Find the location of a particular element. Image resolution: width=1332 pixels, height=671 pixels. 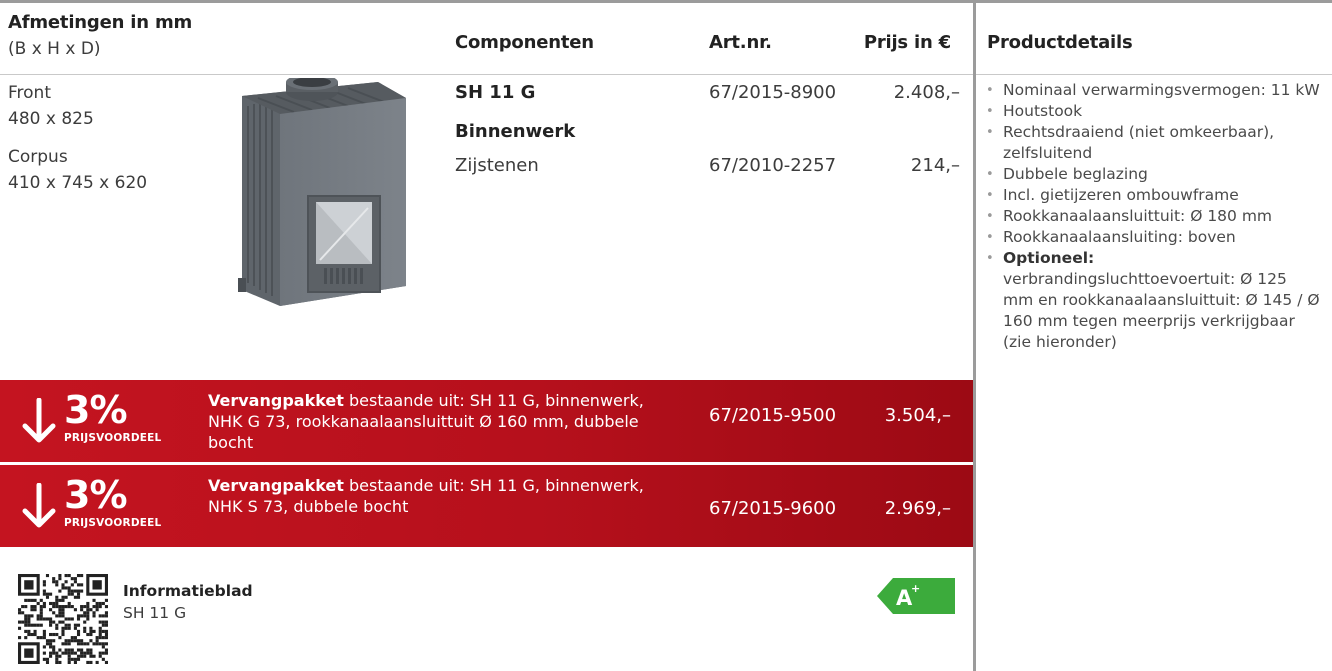

price-header: Prijs in € is located at coordinates (907, 42).